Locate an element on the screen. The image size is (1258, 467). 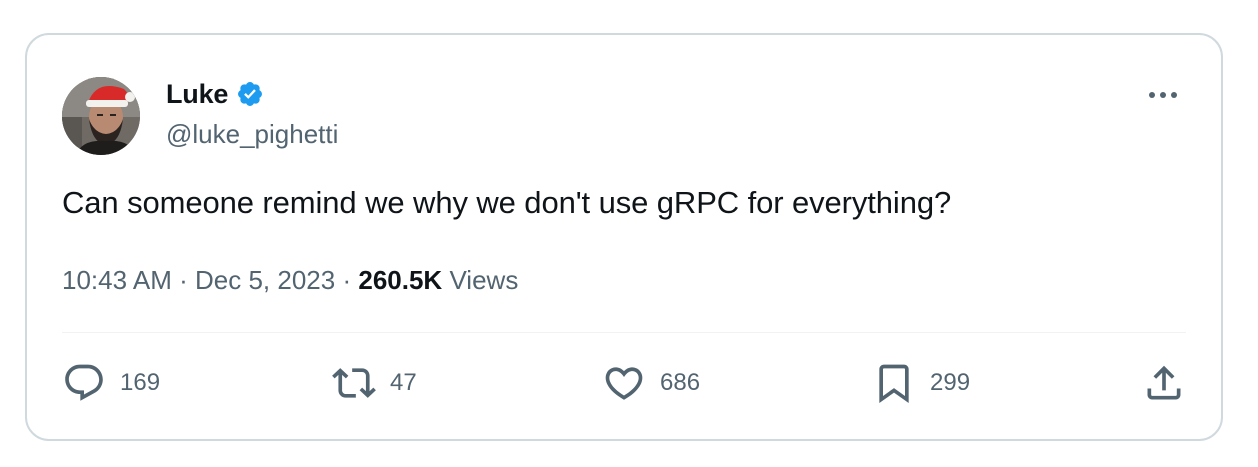
share-button is located at coordinates (1164, 383).